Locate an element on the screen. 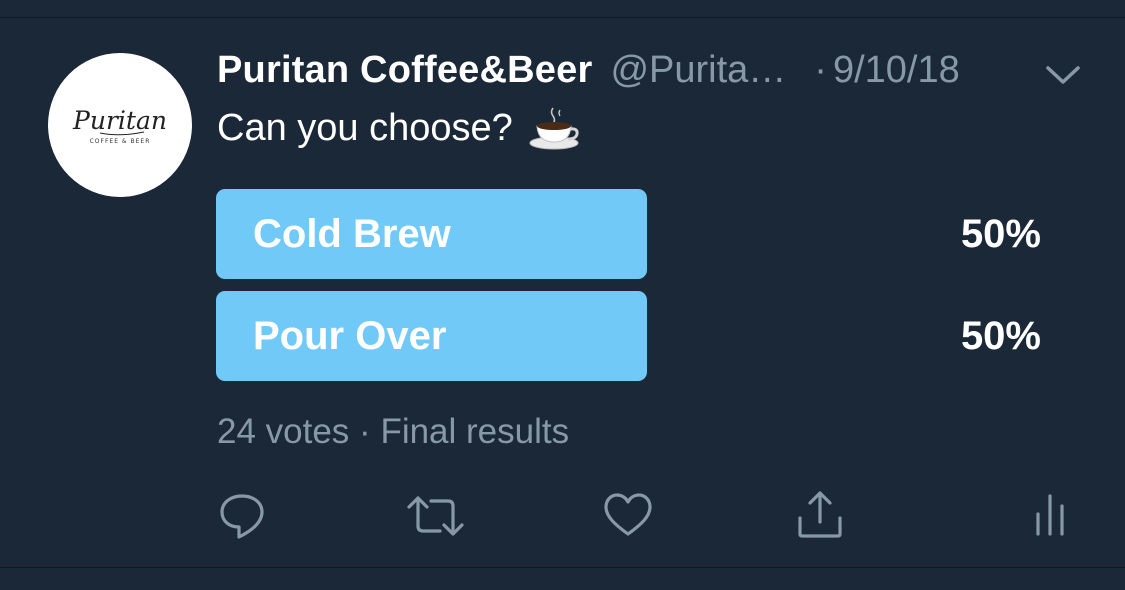 This screenshot has height=590, width=1125. avatar: Puritan COFFEE & BEER is located at coordinates (120, 125).